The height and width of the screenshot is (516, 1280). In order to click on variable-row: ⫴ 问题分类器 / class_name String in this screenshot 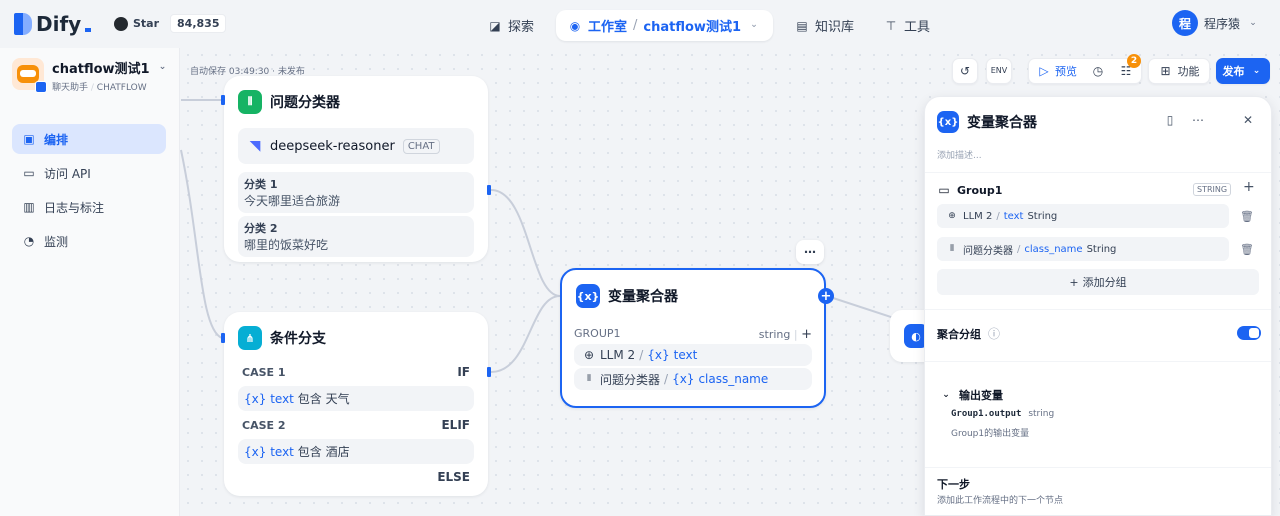, I will do `click(1083, 249)`.